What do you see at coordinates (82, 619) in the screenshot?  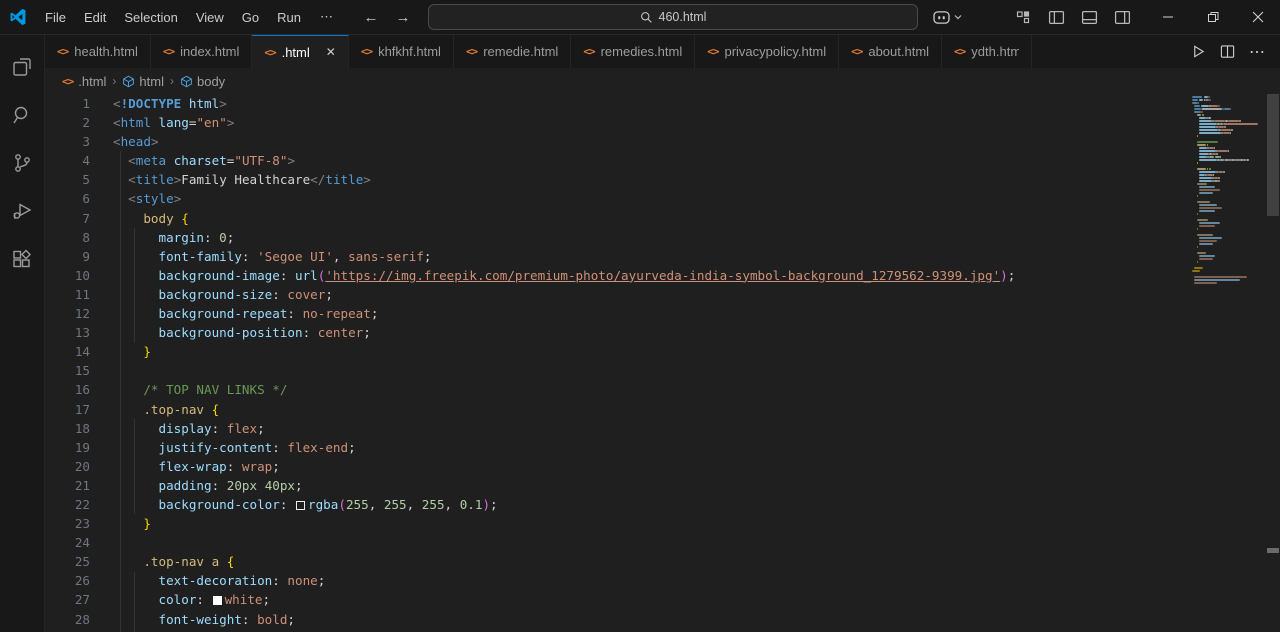 I see `line-number: 28` at bounding box center [82, 619].